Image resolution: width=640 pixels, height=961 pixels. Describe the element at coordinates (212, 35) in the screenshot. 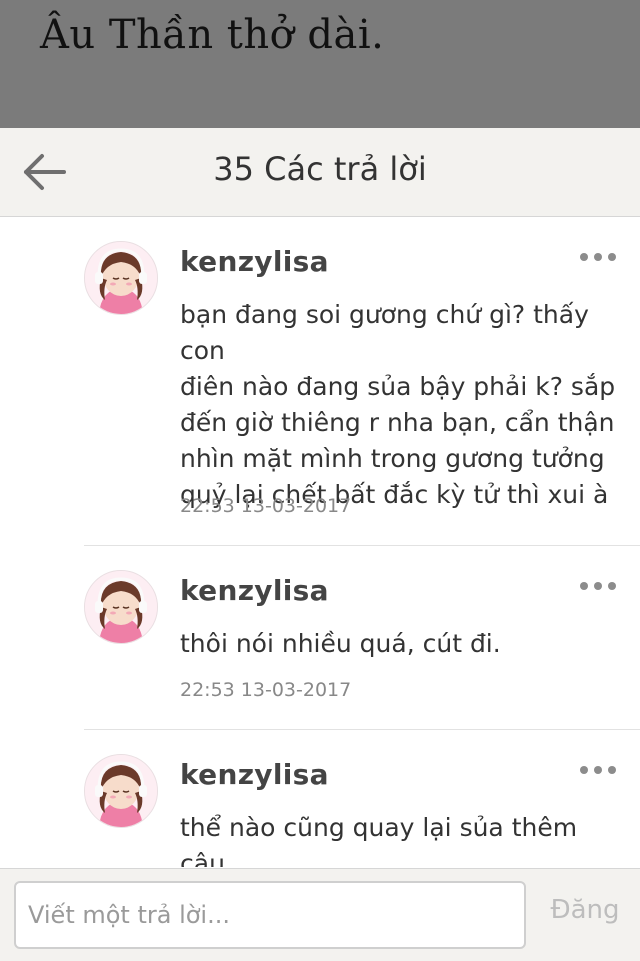

I see `background-post-text: Âu Thần thở dài.` at that location.